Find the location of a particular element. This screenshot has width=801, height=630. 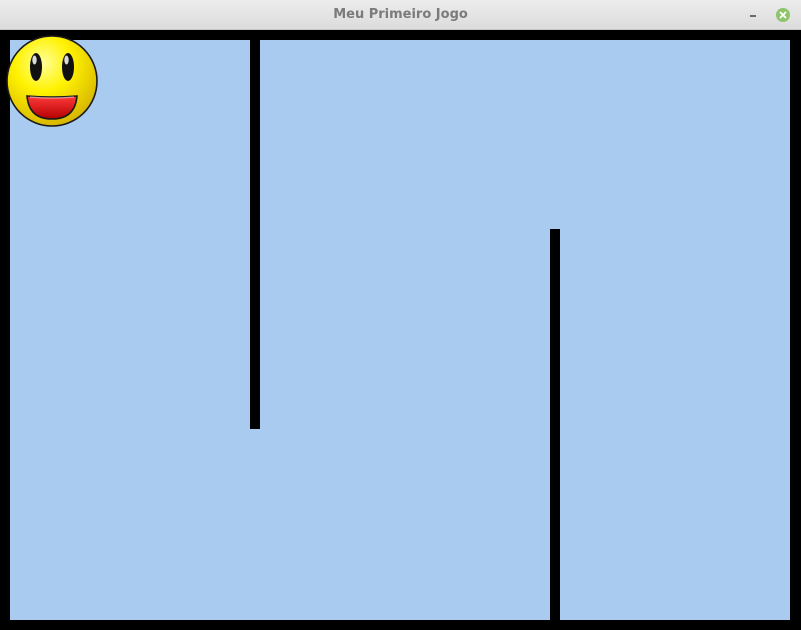

window-title: Meu Primeiro Jogo is located at coordinates (400, 14).